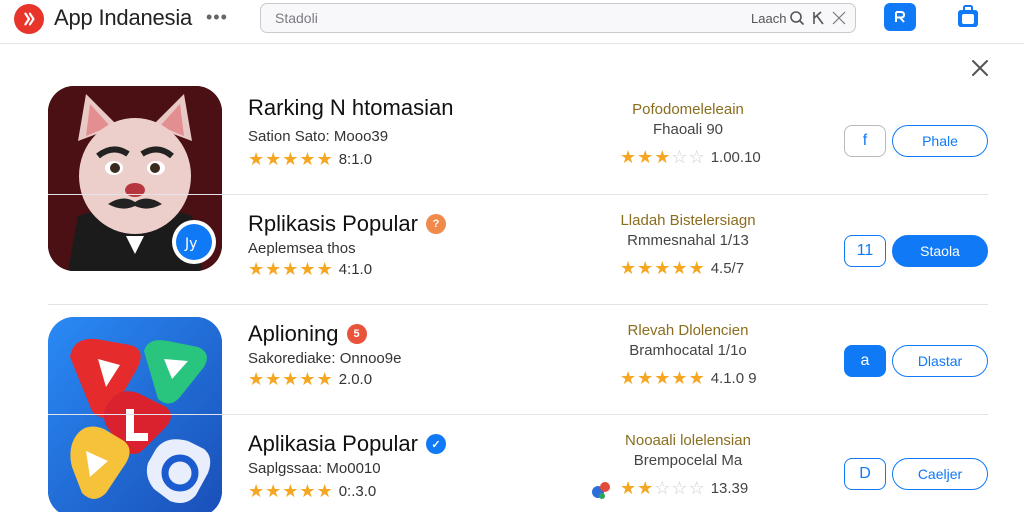 Image resolution: width=1024 pixels, height=512 pixels. What do you see at coordinates (839, 18) in the screenshot?
I see `scope-icon` at bounding box center [839, 18].